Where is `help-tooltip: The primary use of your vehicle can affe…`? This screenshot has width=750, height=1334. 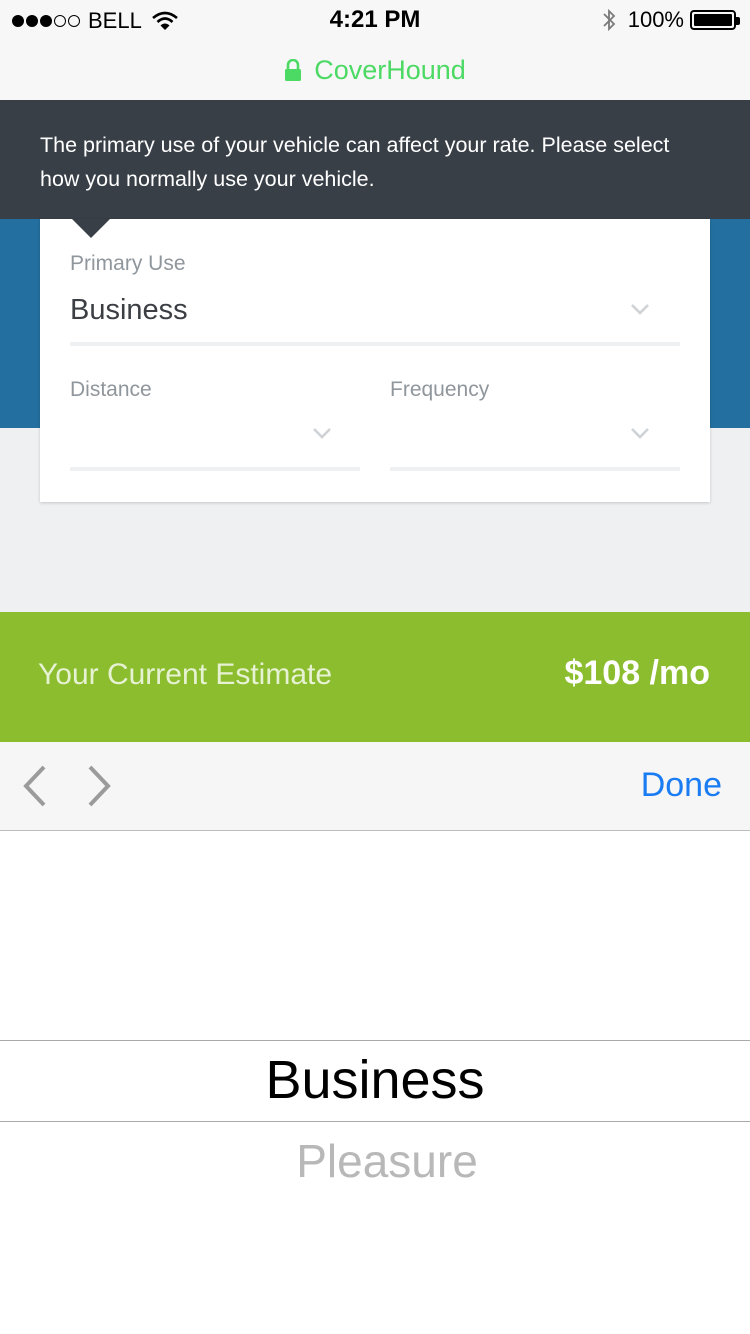 help-tooltip: The primary use of your vehicle can affe… is located at coordinates (375, 159).